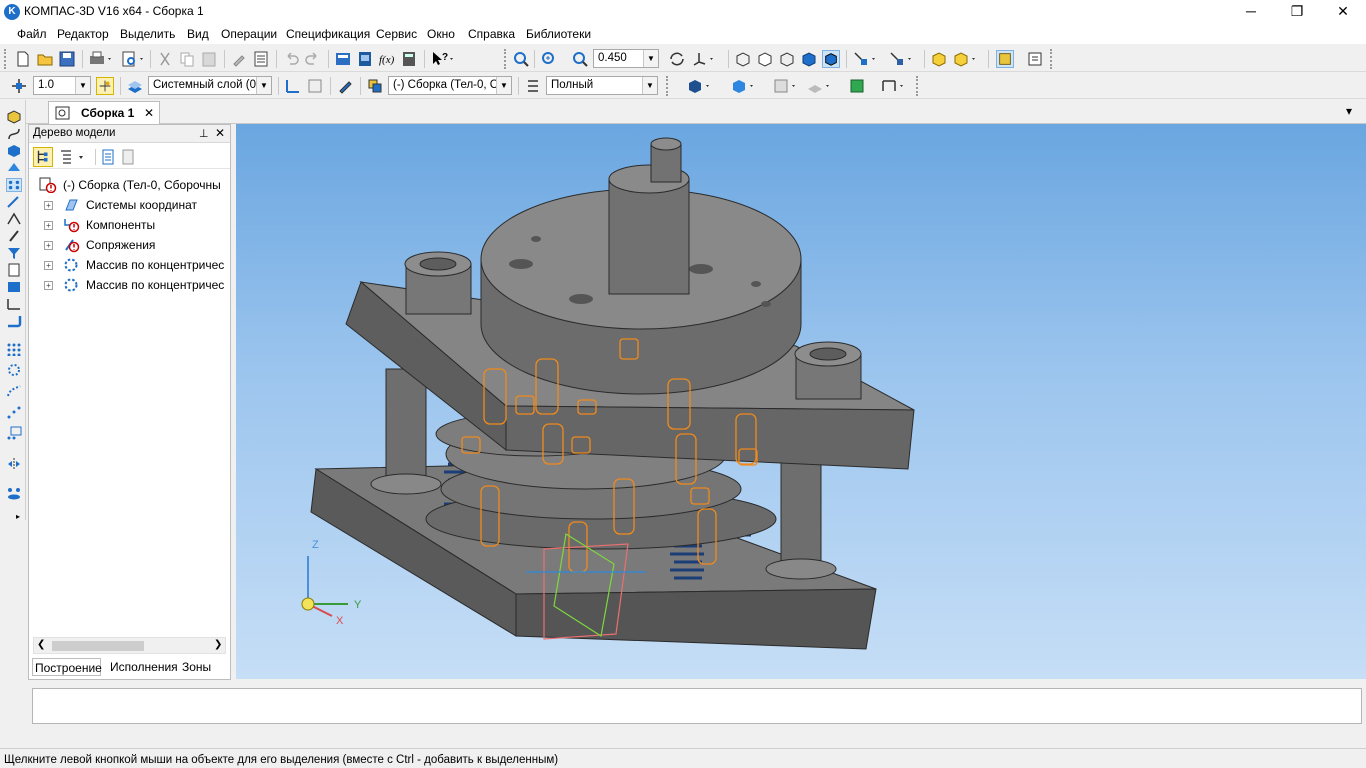 The image size is (1366, 768). Describe the element at coordinates (19, 86) in the screenshot. I see `cursor-step-icon` at that location.